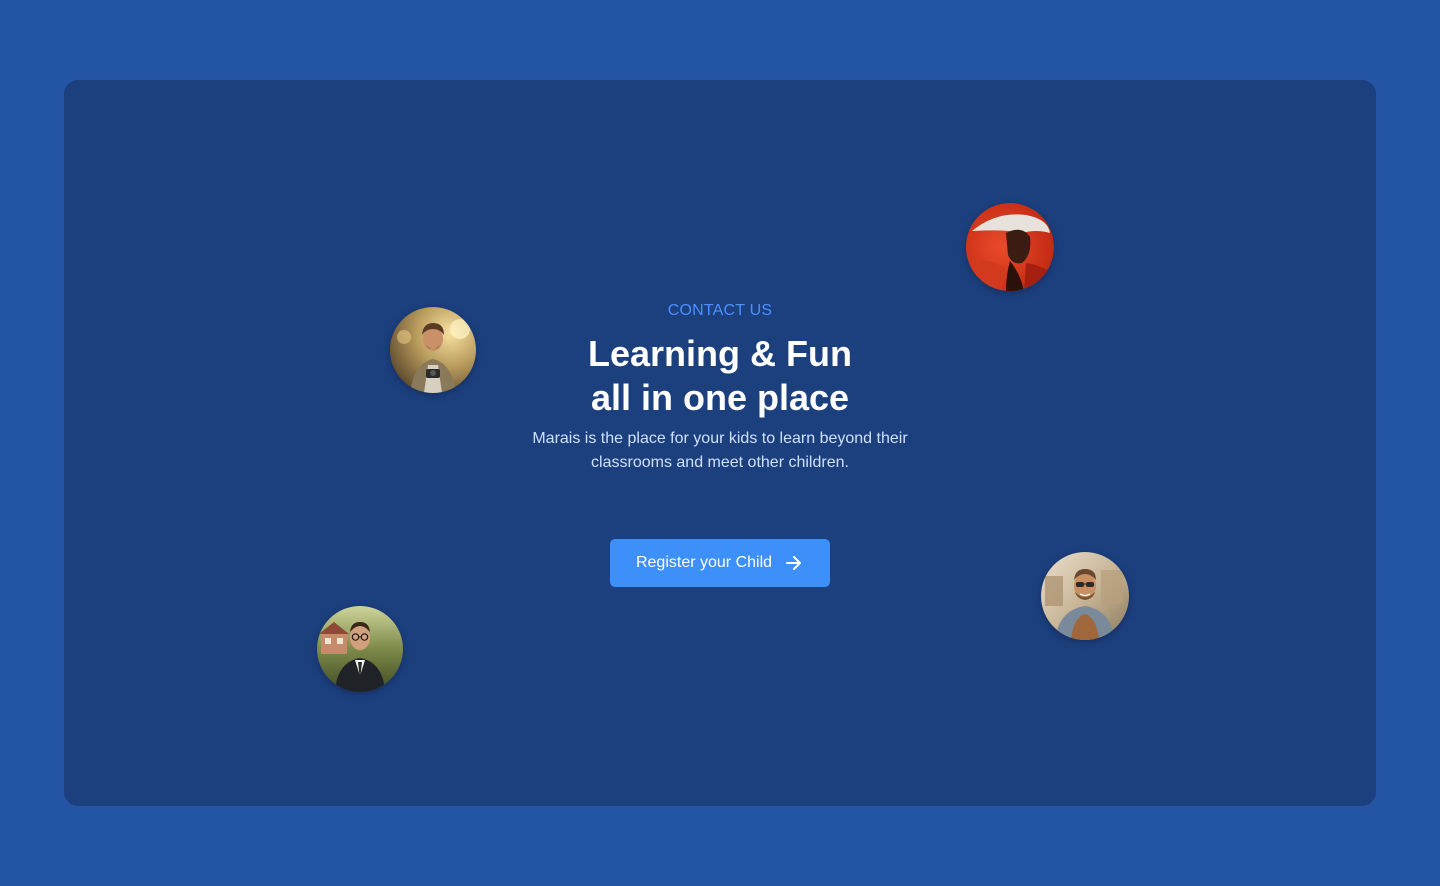 This screenshot has width=1440, height=886. What do you see at coordinates (1010, 247) in the screenshot?
I see `avatar-red-hat` at bounding box center [1010, 247].